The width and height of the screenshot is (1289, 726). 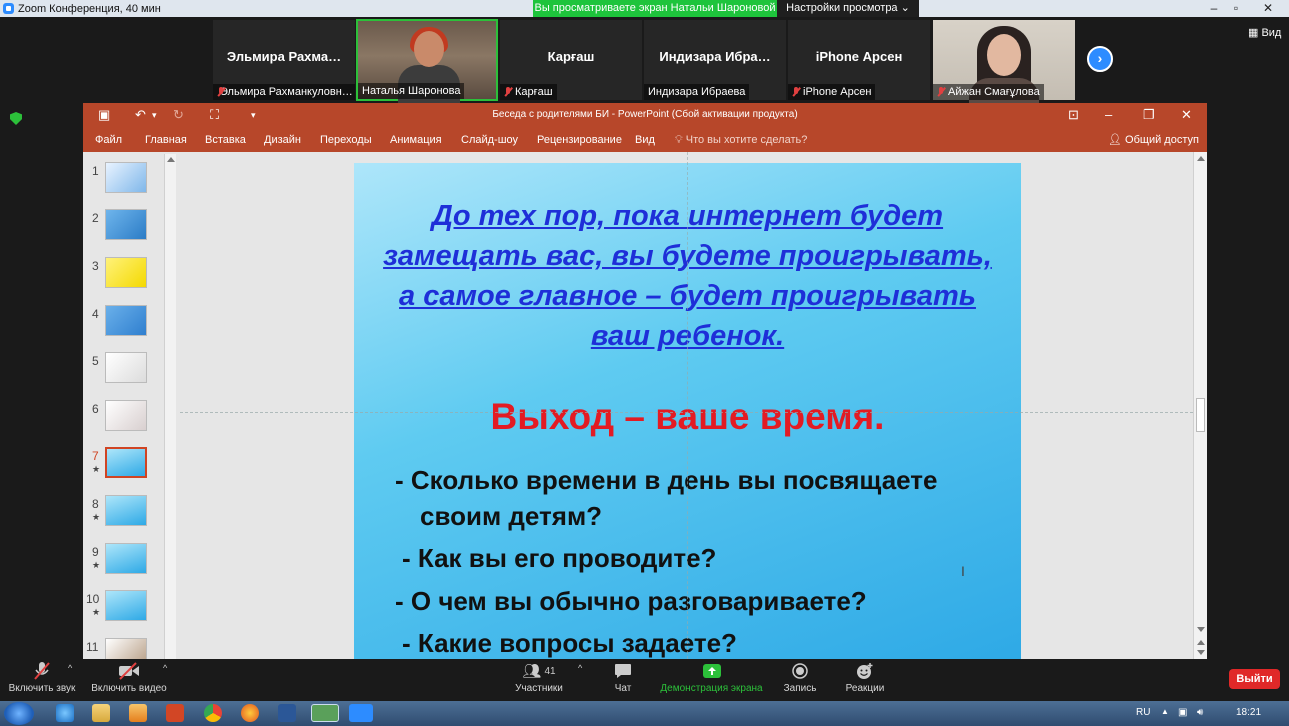 What do you see at coordinates (571, 60) in the screenshot?
I see `participant-tile: Карғаш Карғаш` at bounding box center [571, 60].